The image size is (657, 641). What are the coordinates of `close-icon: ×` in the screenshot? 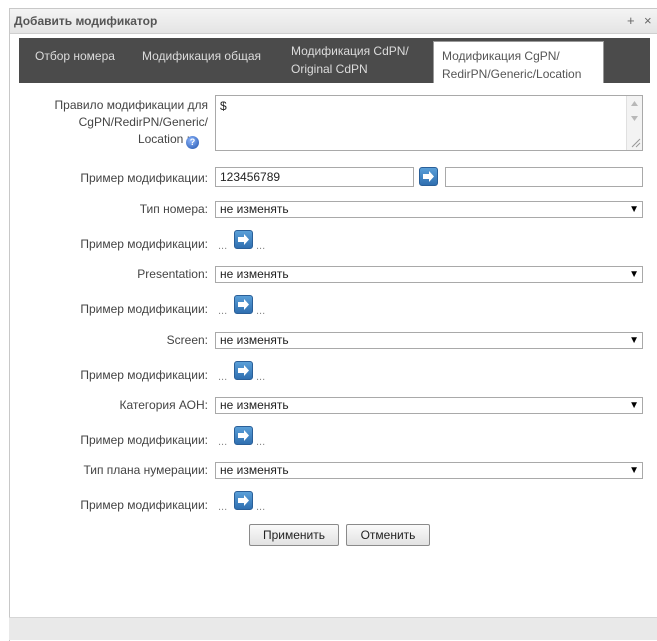 It's located at (648, 20).